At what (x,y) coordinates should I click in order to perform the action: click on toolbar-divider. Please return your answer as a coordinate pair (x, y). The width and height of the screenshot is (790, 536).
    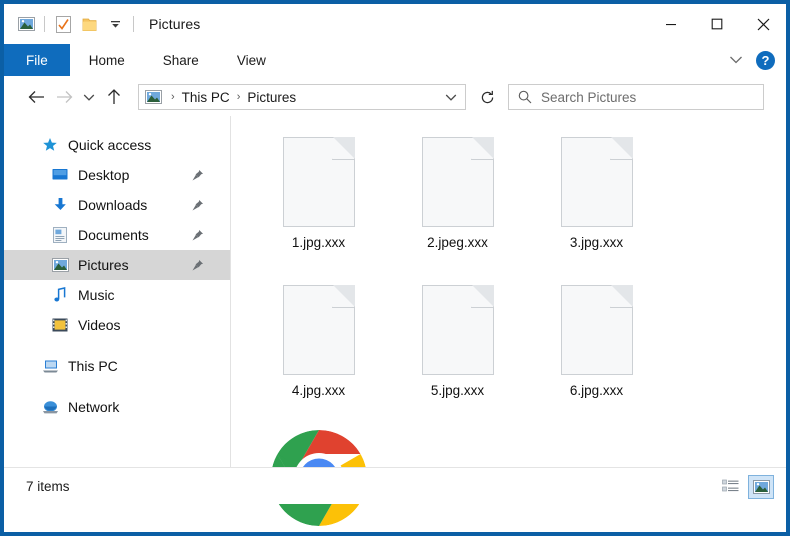
    Looking at the image, I should click on (44, 24).